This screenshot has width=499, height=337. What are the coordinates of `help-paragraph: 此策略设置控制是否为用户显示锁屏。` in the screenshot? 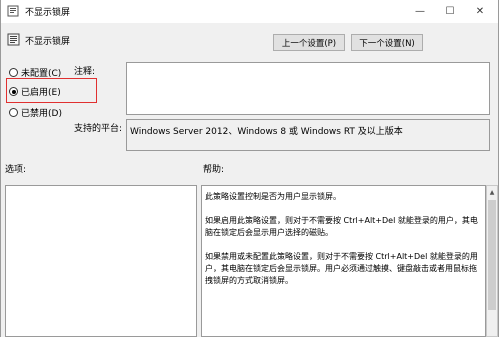 It's located at (273, 196).